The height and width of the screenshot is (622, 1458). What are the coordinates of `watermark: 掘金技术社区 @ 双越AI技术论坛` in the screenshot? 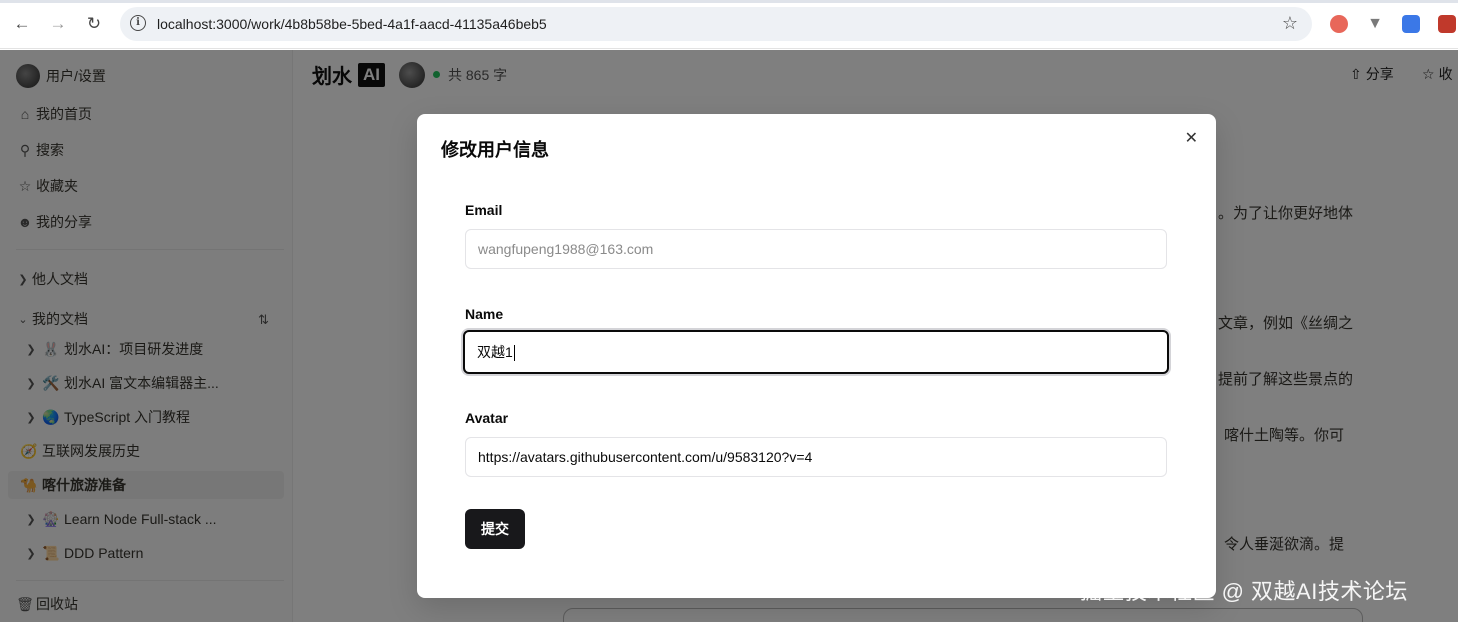 It's located at (1244, 591).